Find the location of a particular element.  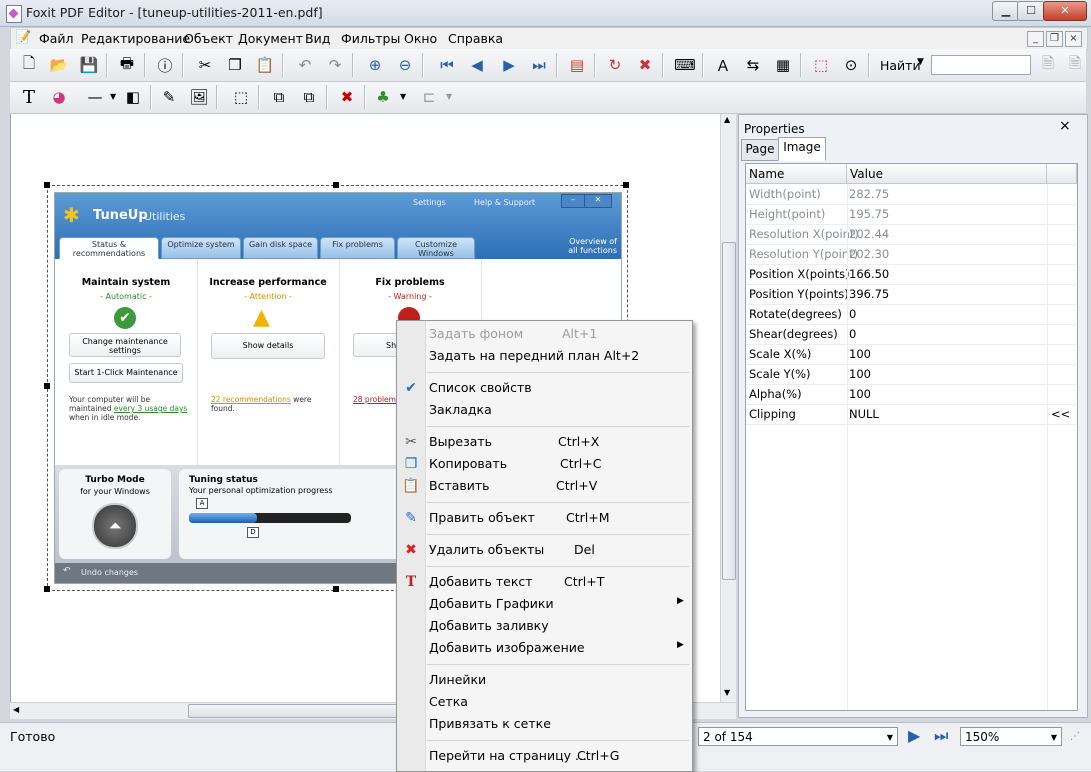

text-tool-icon: Ａ is located at coordinates (723, 65).